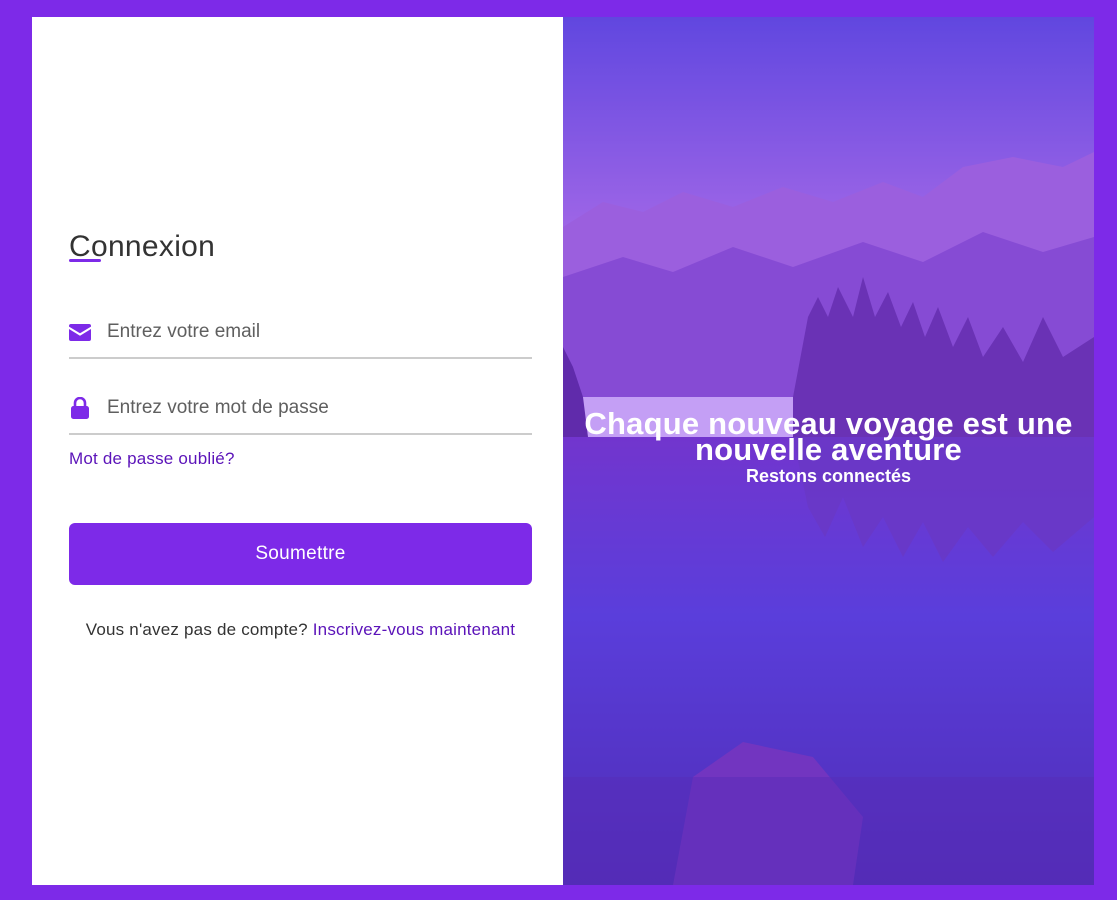  What do you see at coordinates (828, 476) in the screenshot?
I see `hero-subtitle: Restons connectés` at bounding box center [828, 476].